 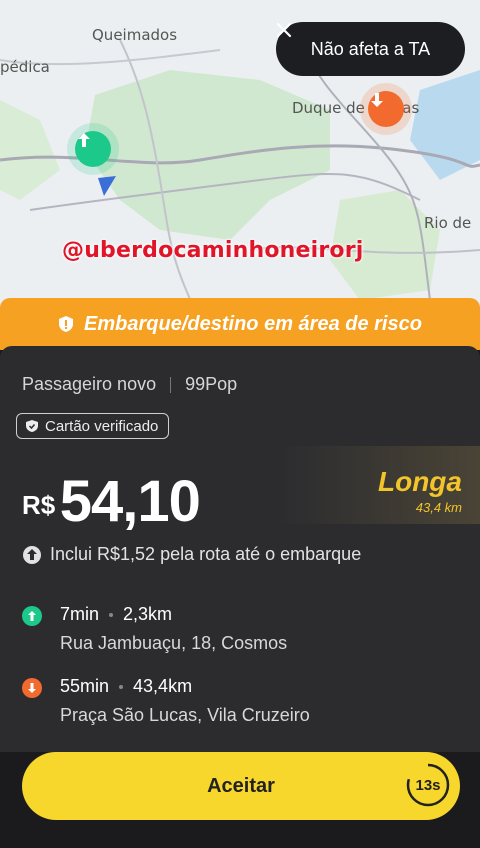 I want to click on pickup-stop: 7min 2,3km Rua Jambuaçu, 18, Cosmos, so click(x=154, y=629).